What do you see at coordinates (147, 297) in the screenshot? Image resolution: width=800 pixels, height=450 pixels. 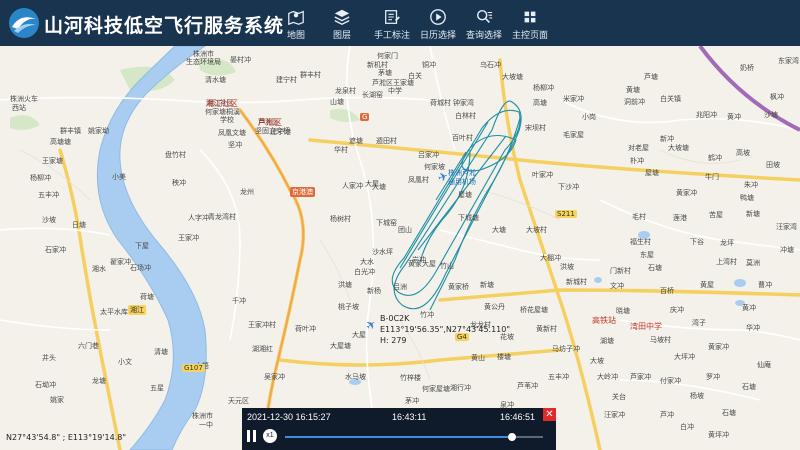 I see `place-label: 荷塘` at bounding box center [147, 297].